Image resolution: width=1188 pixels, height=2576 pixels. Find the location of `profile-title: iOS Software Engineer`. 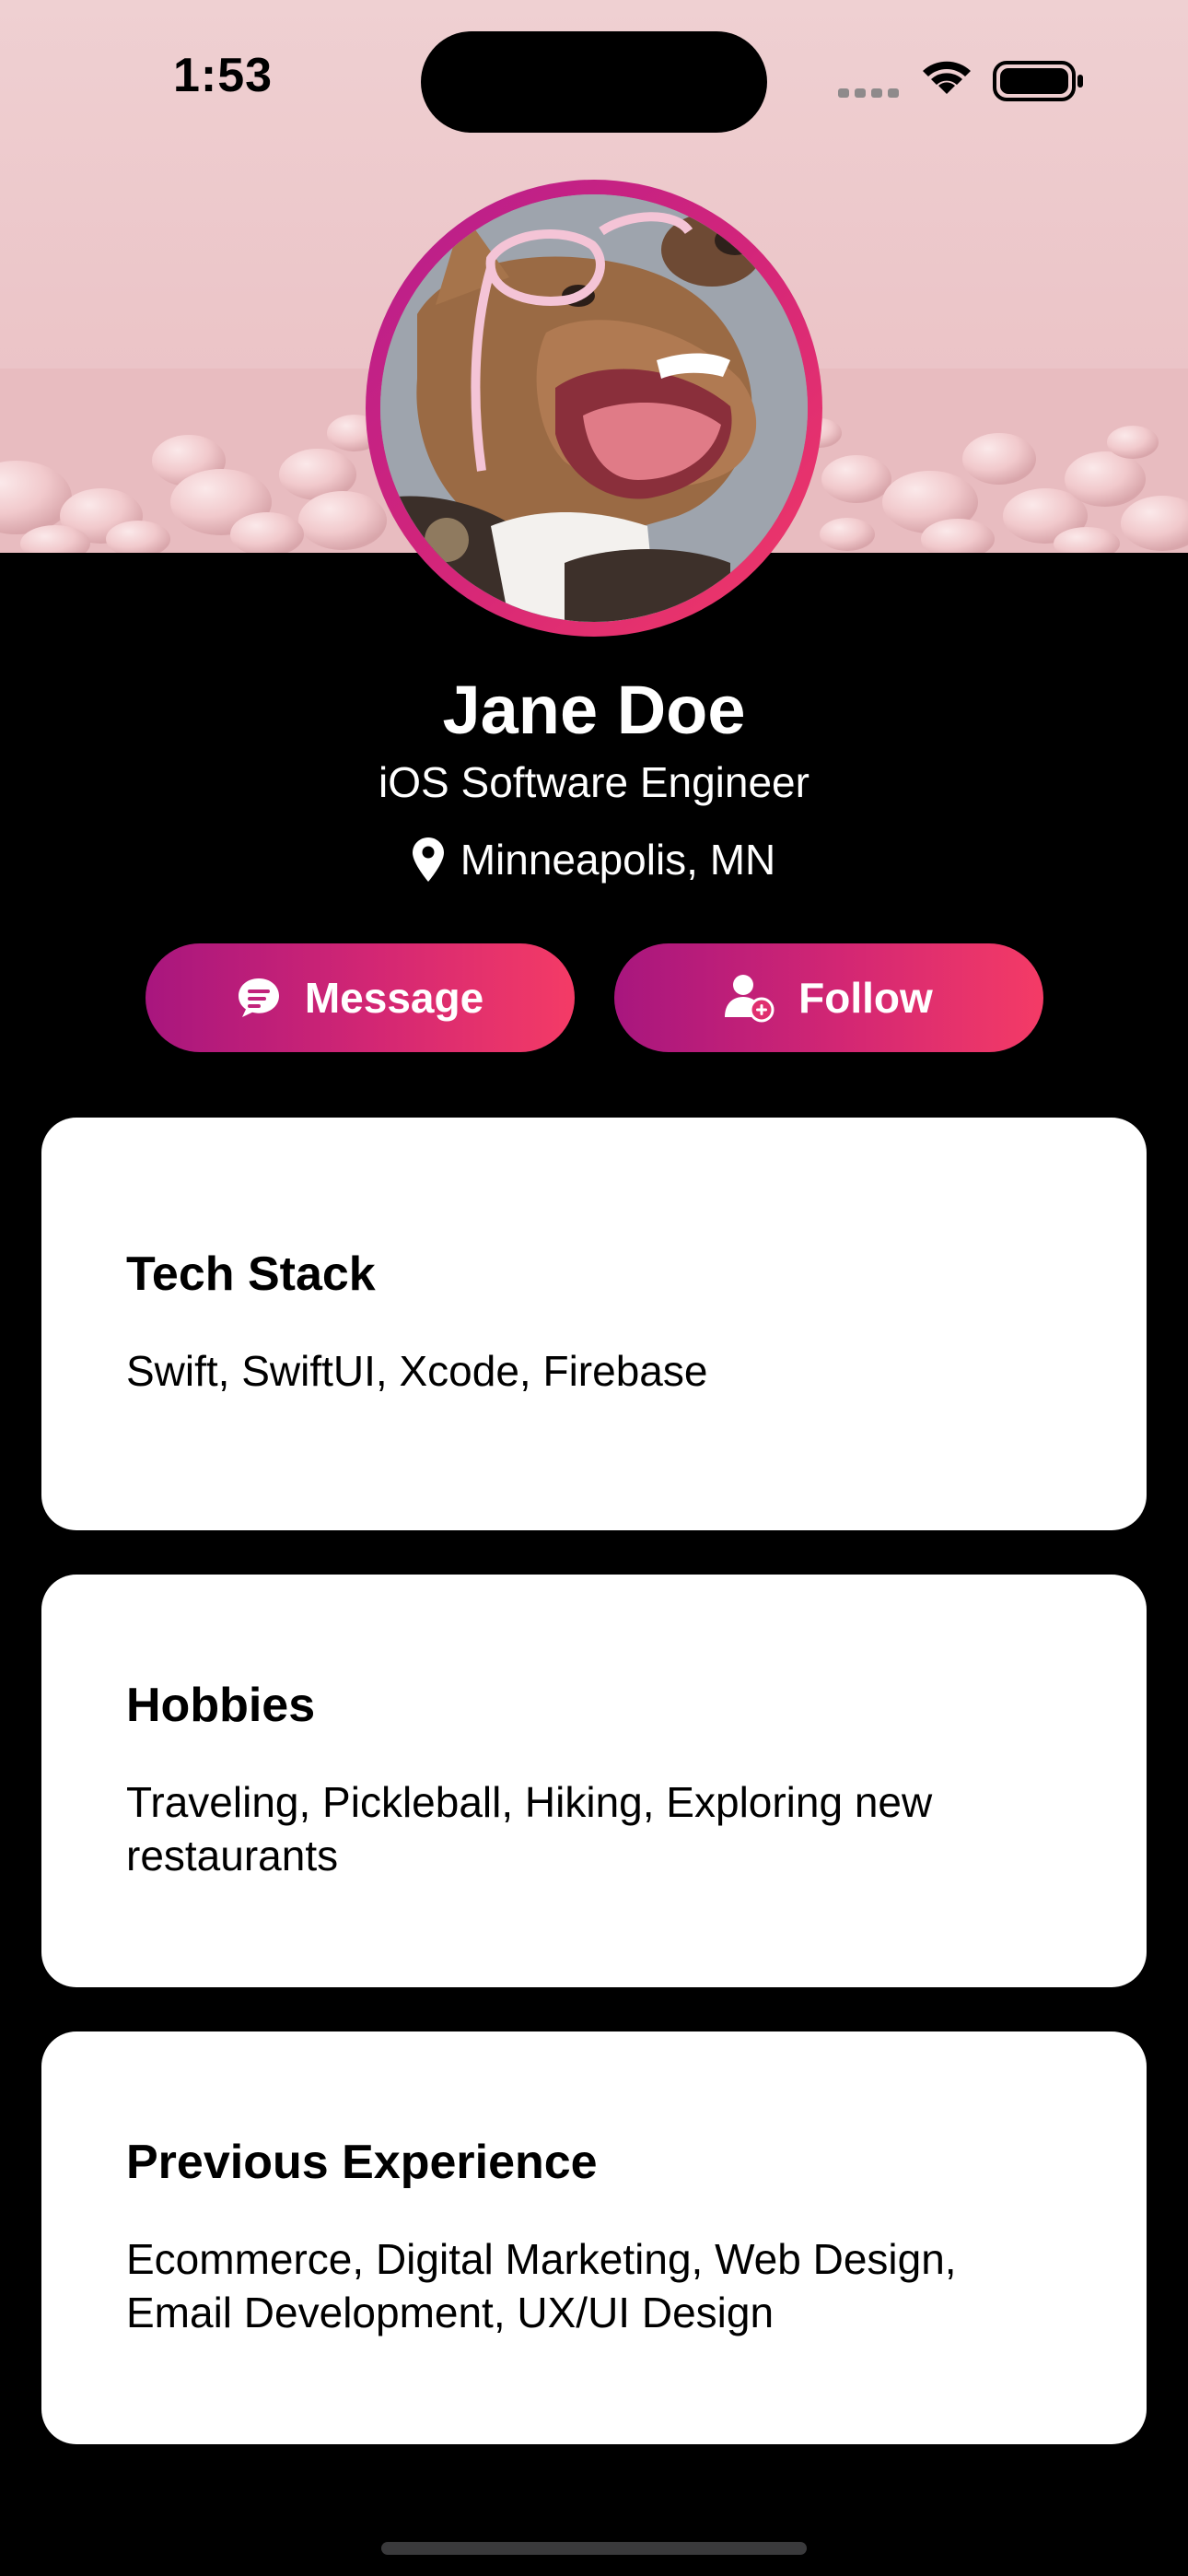

profile-title: iOS Software Engineer is located at coordinates (594, 782).